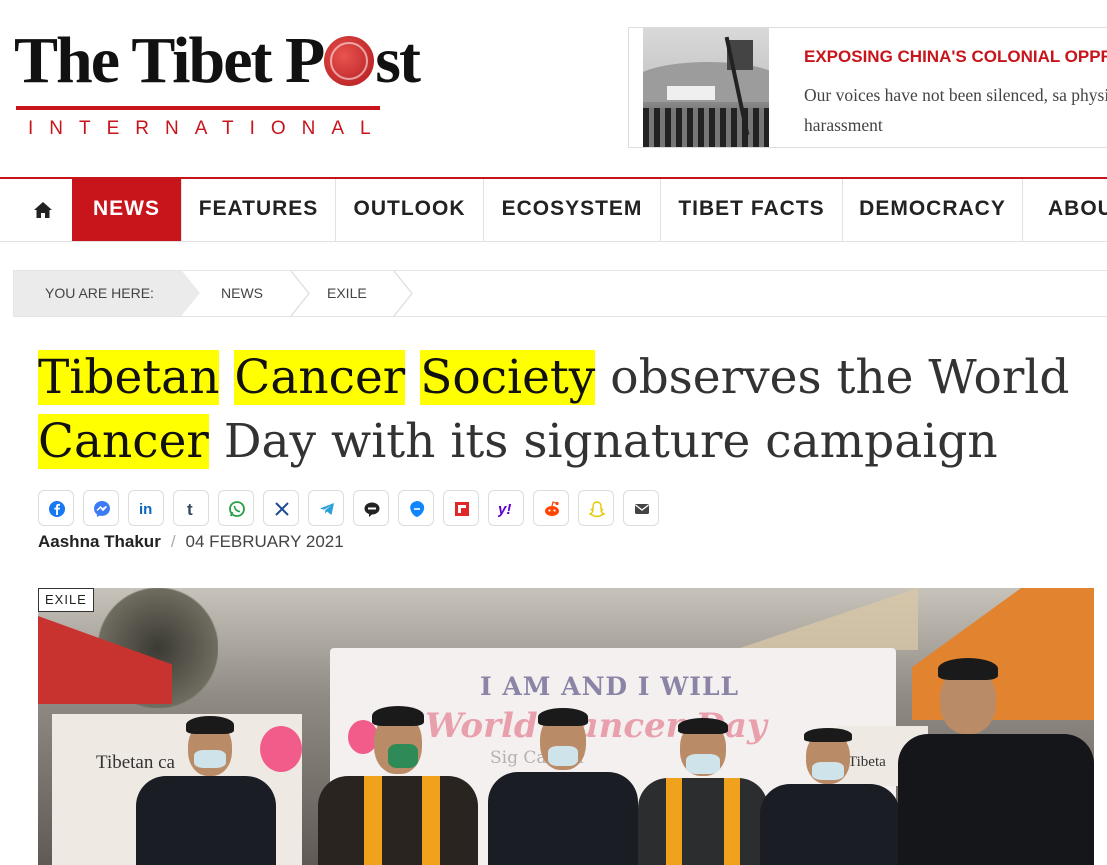 This screenshot has height=865, width=1107. What do you see at coordinates (560, 293) in the screenshot?
I see `breadcrumb: YOU ARE HERE: NEWS EXILE` at bounding box center [560, 293].